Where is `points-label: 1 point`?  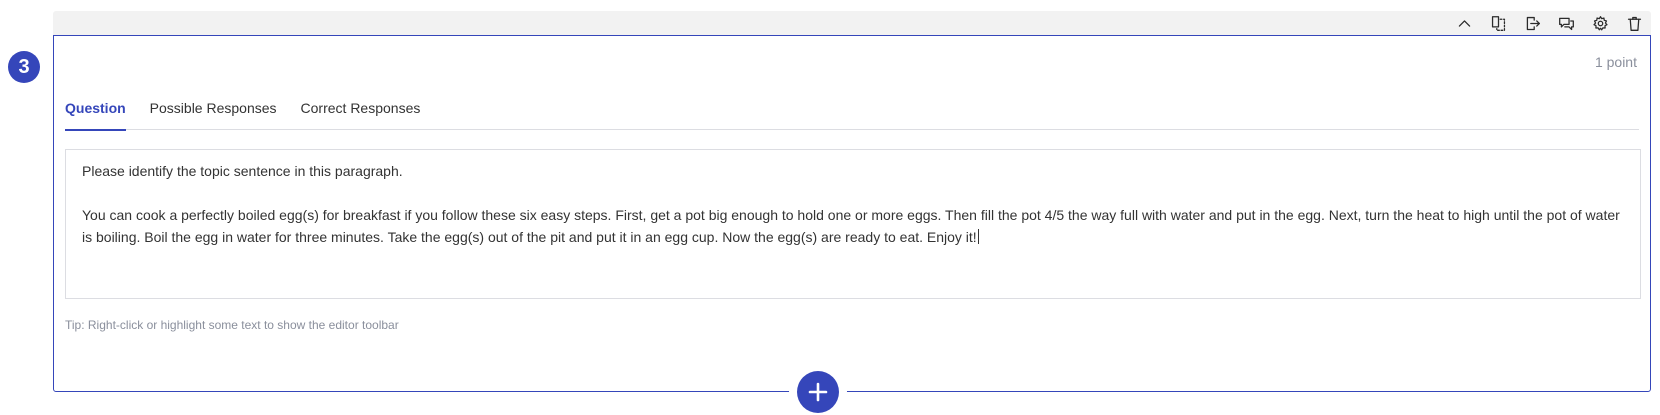 points-label: 1 point is located at coordinates (1615, 62).